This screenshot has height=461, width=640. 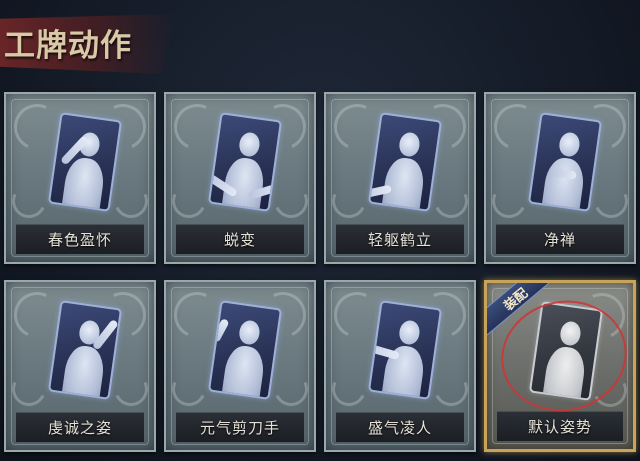 What do you see at coordinates (560, 366) in the screenshot?
I see `pose-card-8-equipped: 装配 默认姿势` at bounding box center [560, 366].